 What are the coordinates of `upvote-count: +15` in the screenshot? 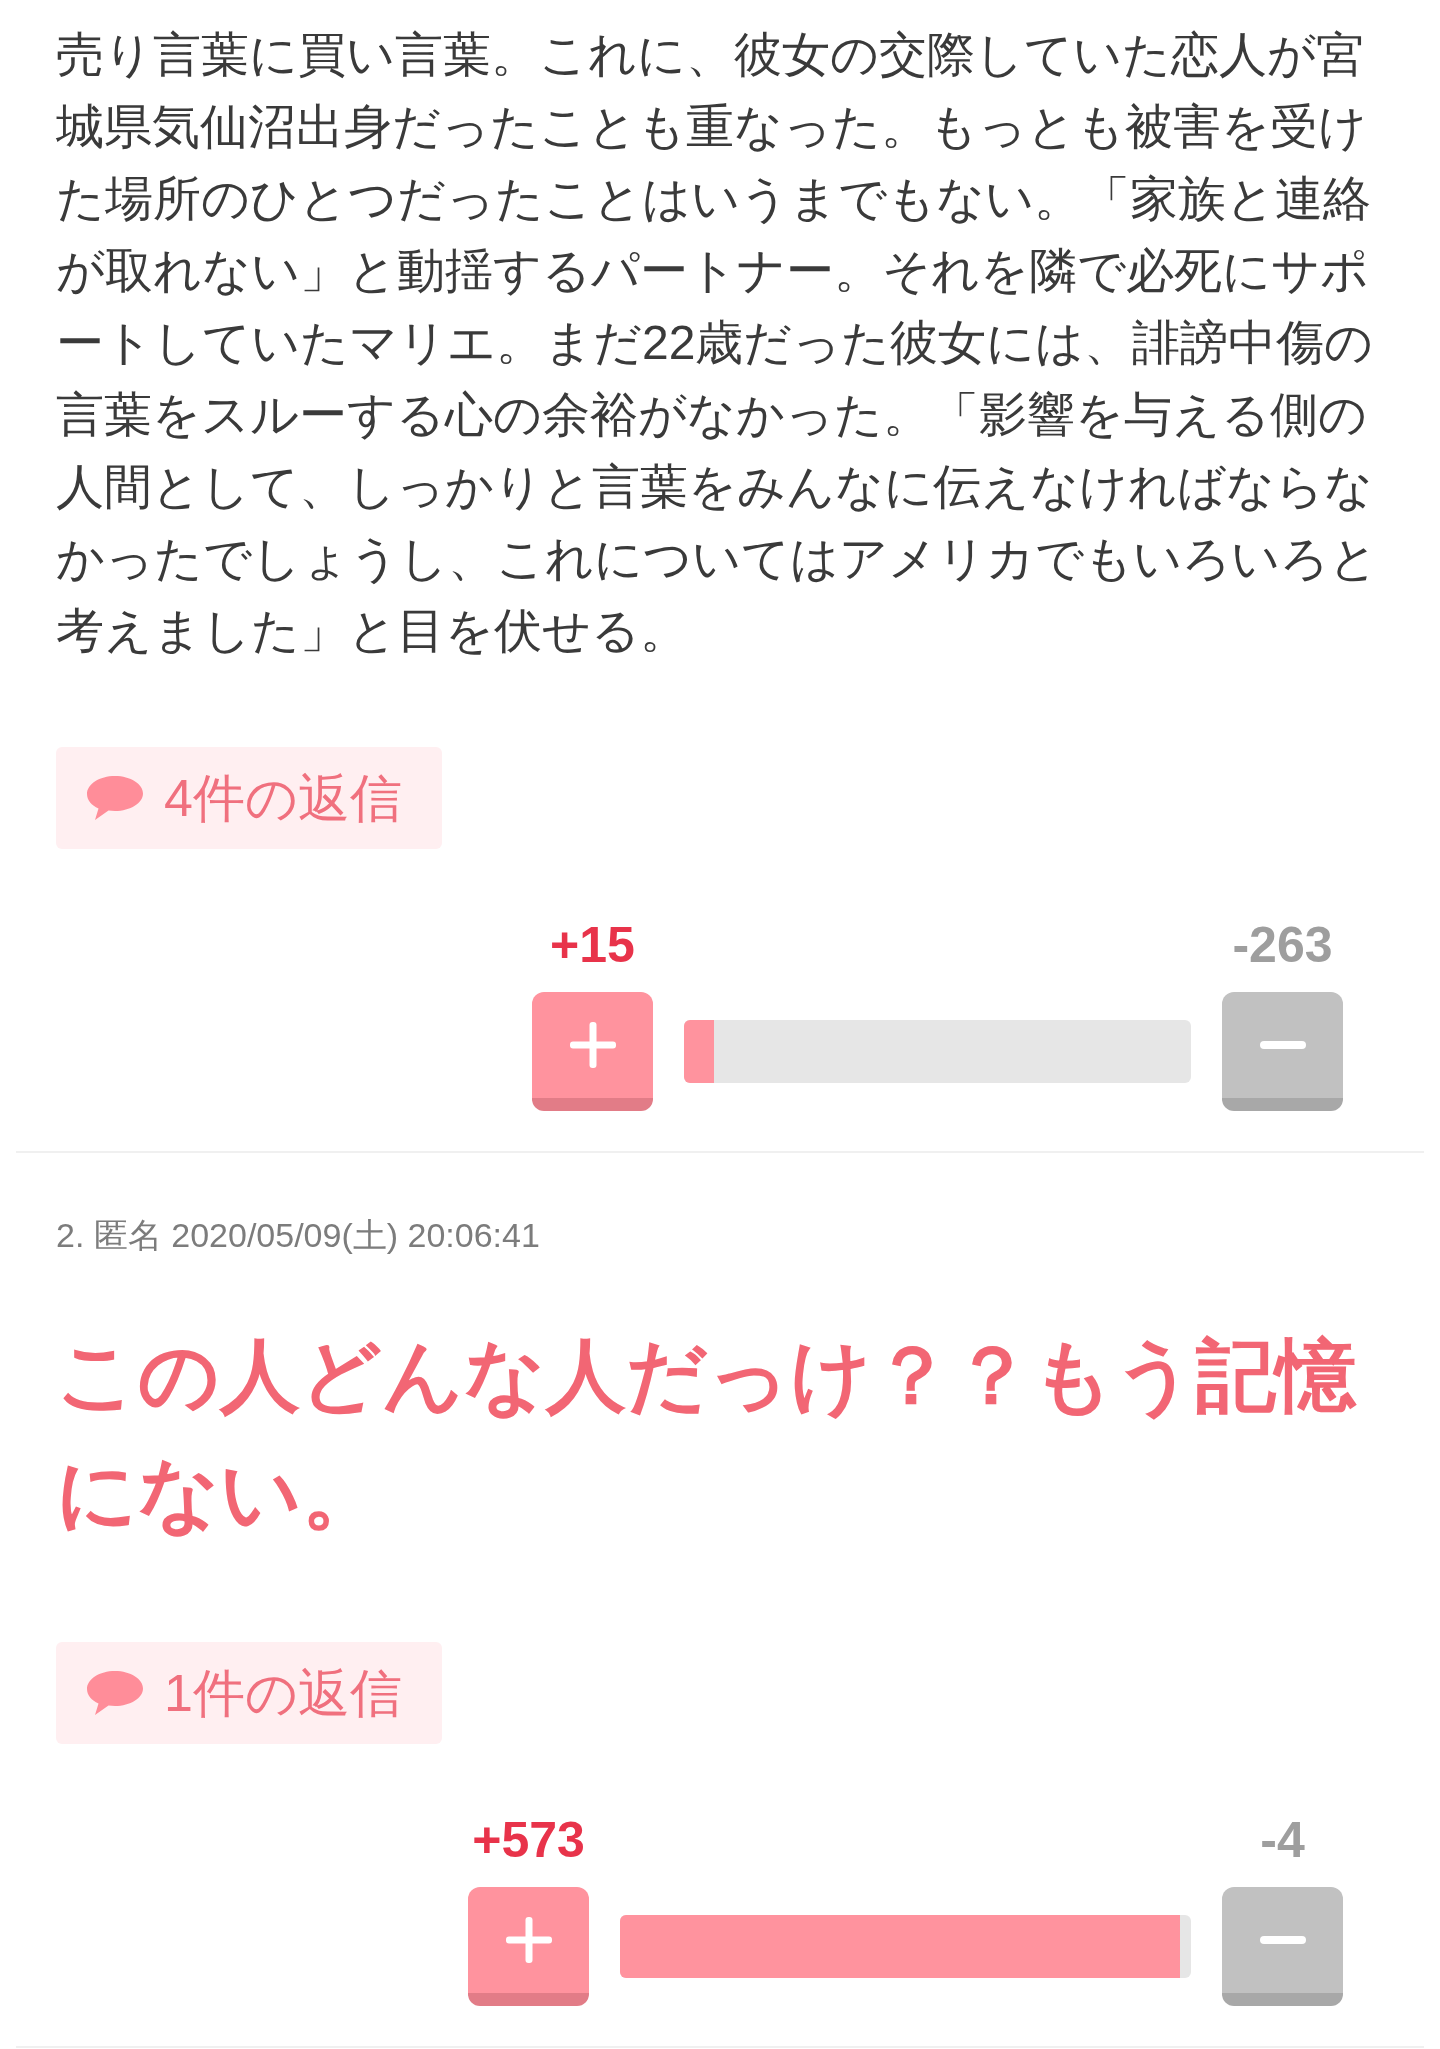 It's located at (592, 945).